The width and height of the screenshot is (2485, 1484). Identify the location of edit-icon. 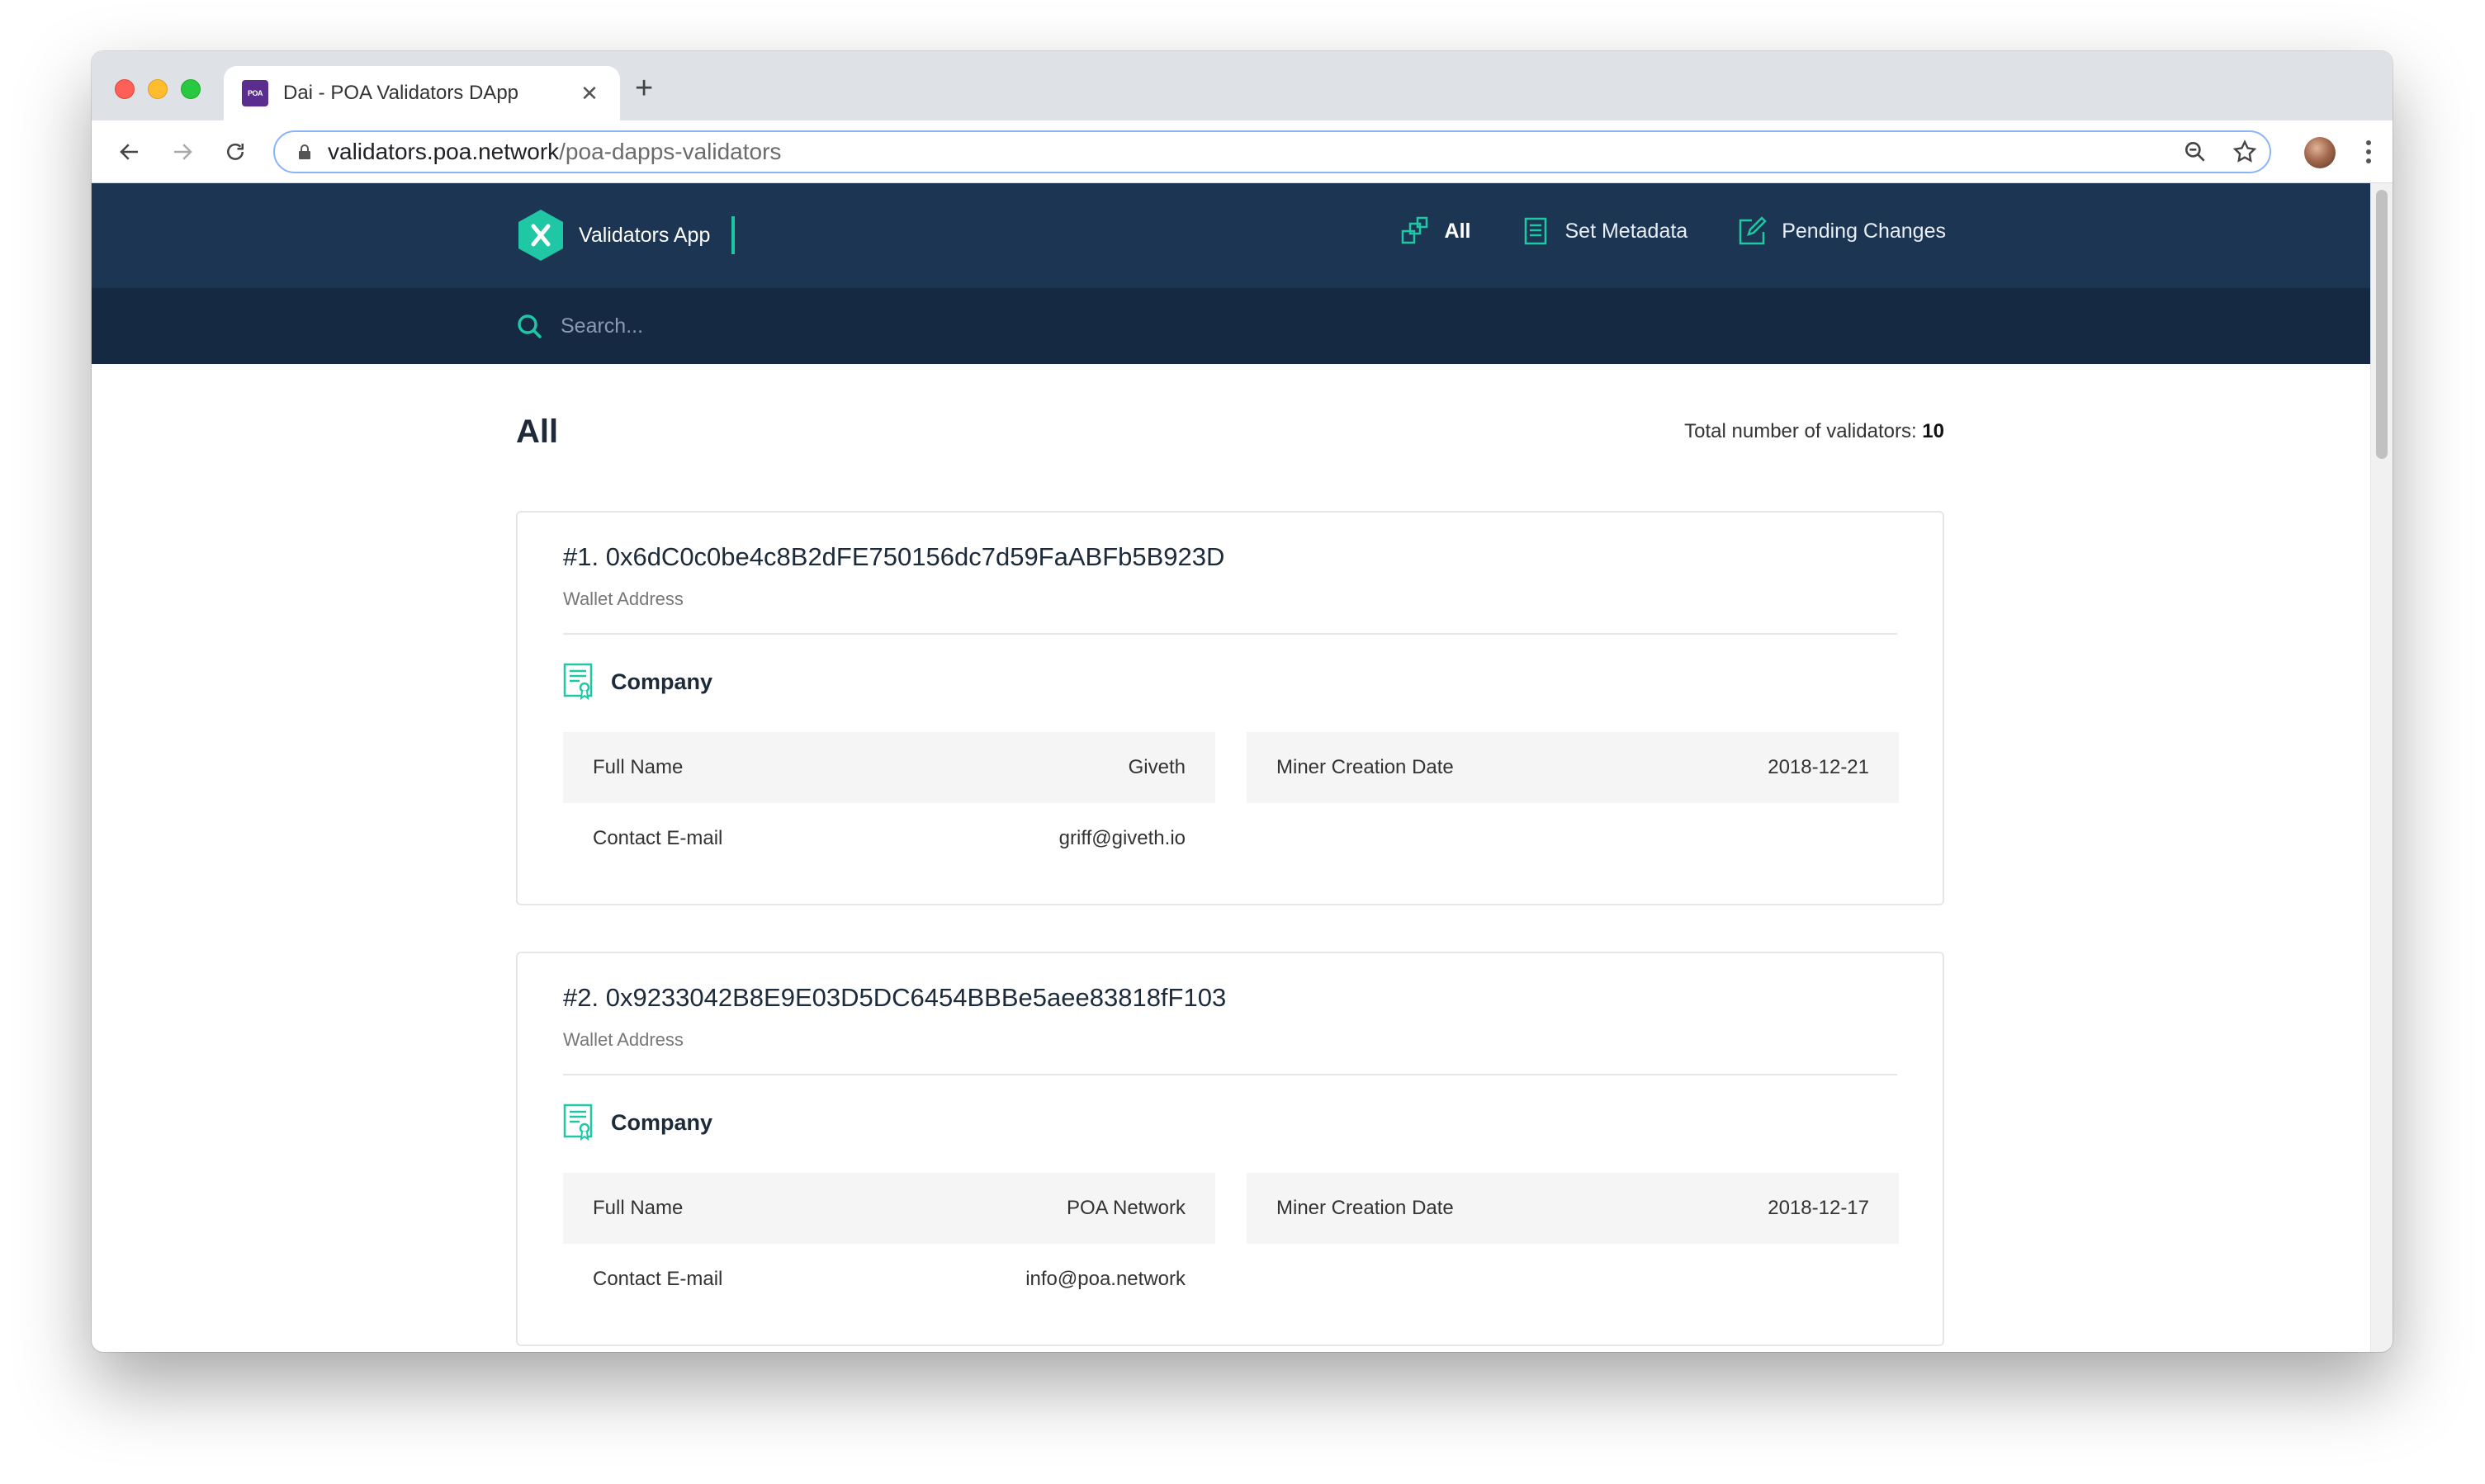
(1753, 230).